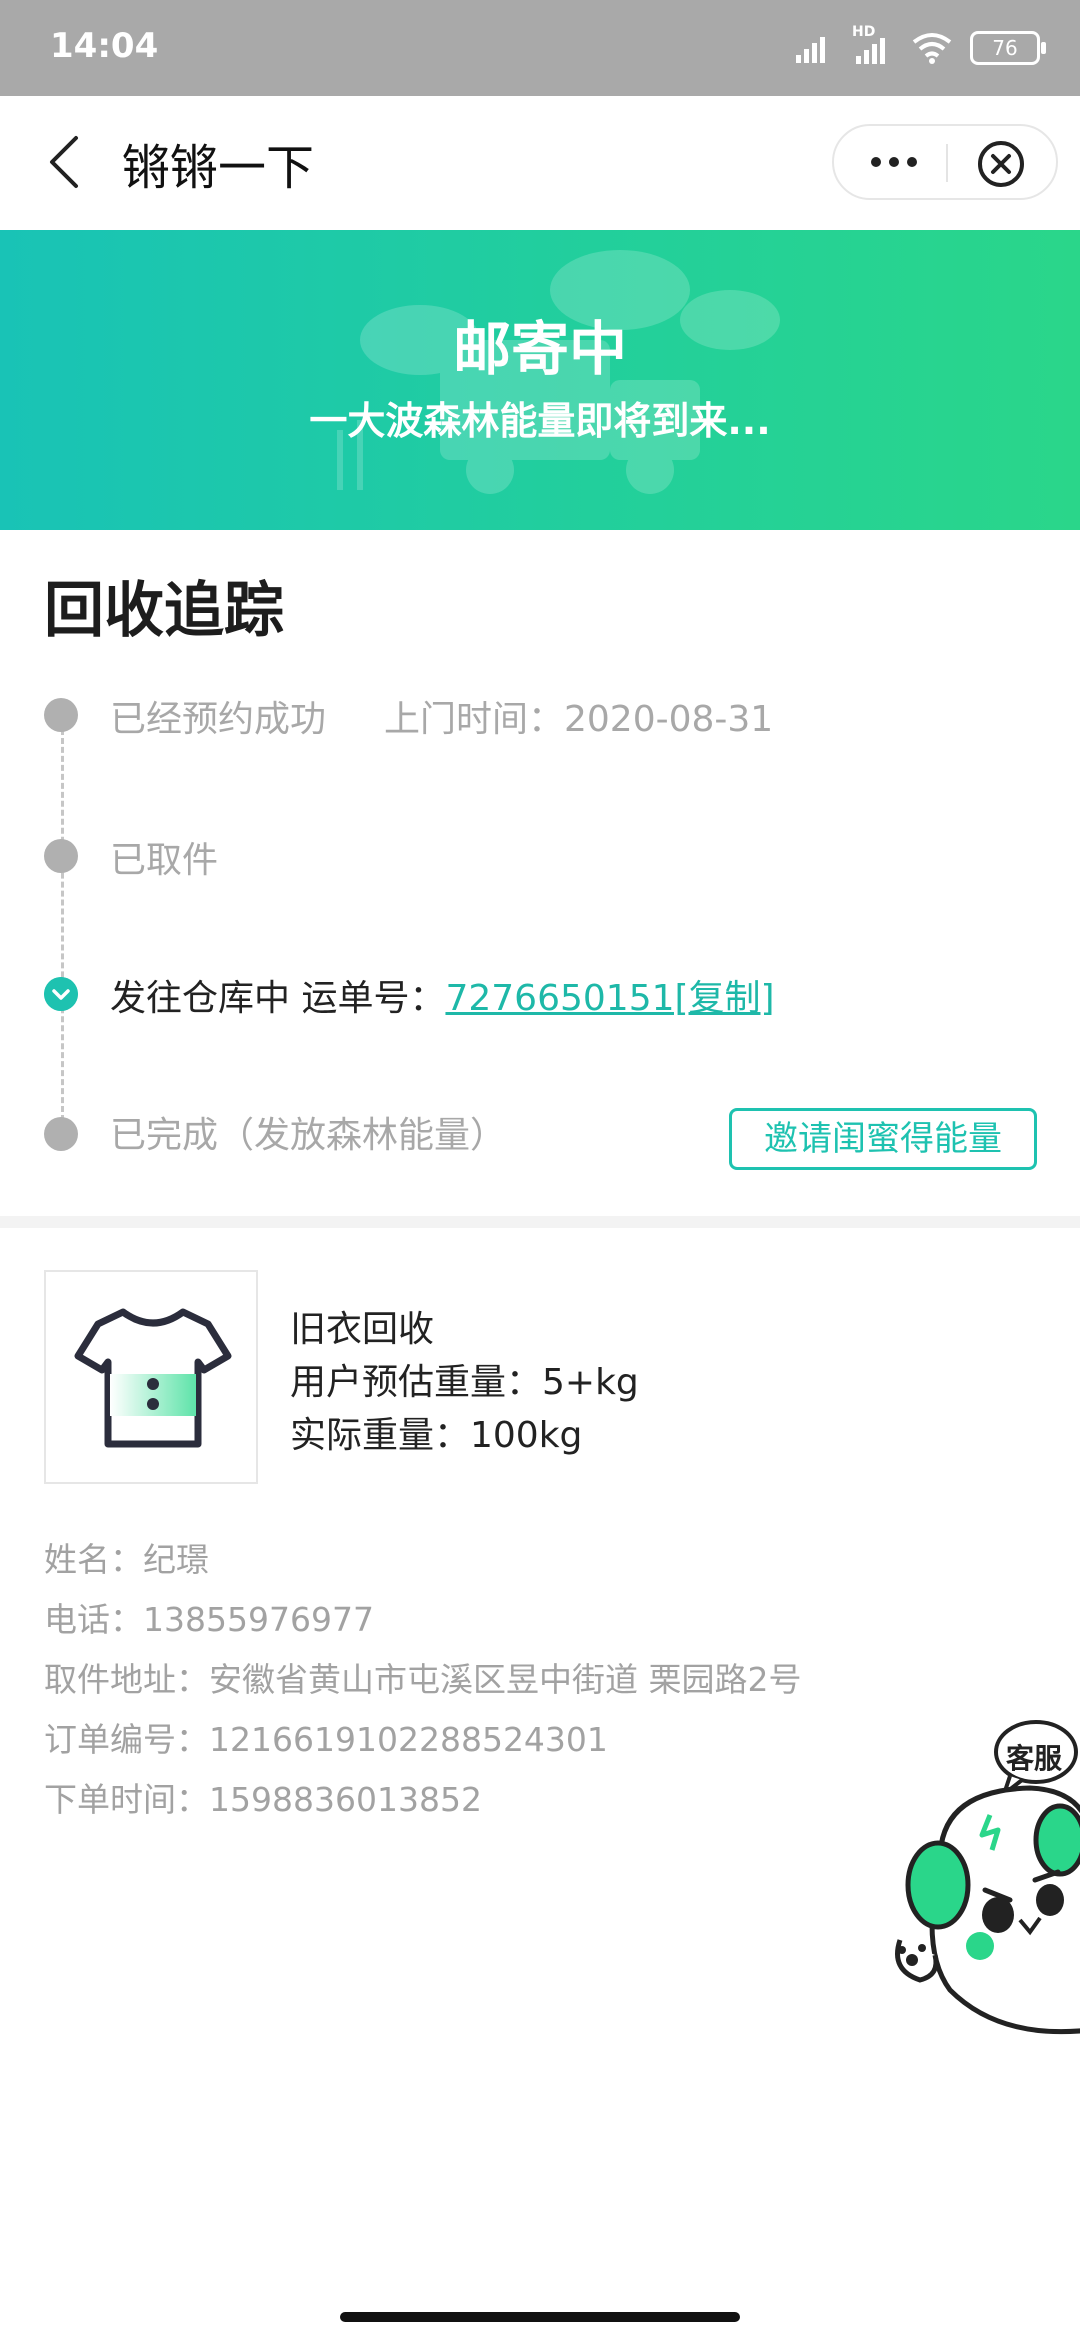 This screenshot has height=2340, width=1080. I want to click on order-time: 下单时间：1598836013852, so click(263, 1799).